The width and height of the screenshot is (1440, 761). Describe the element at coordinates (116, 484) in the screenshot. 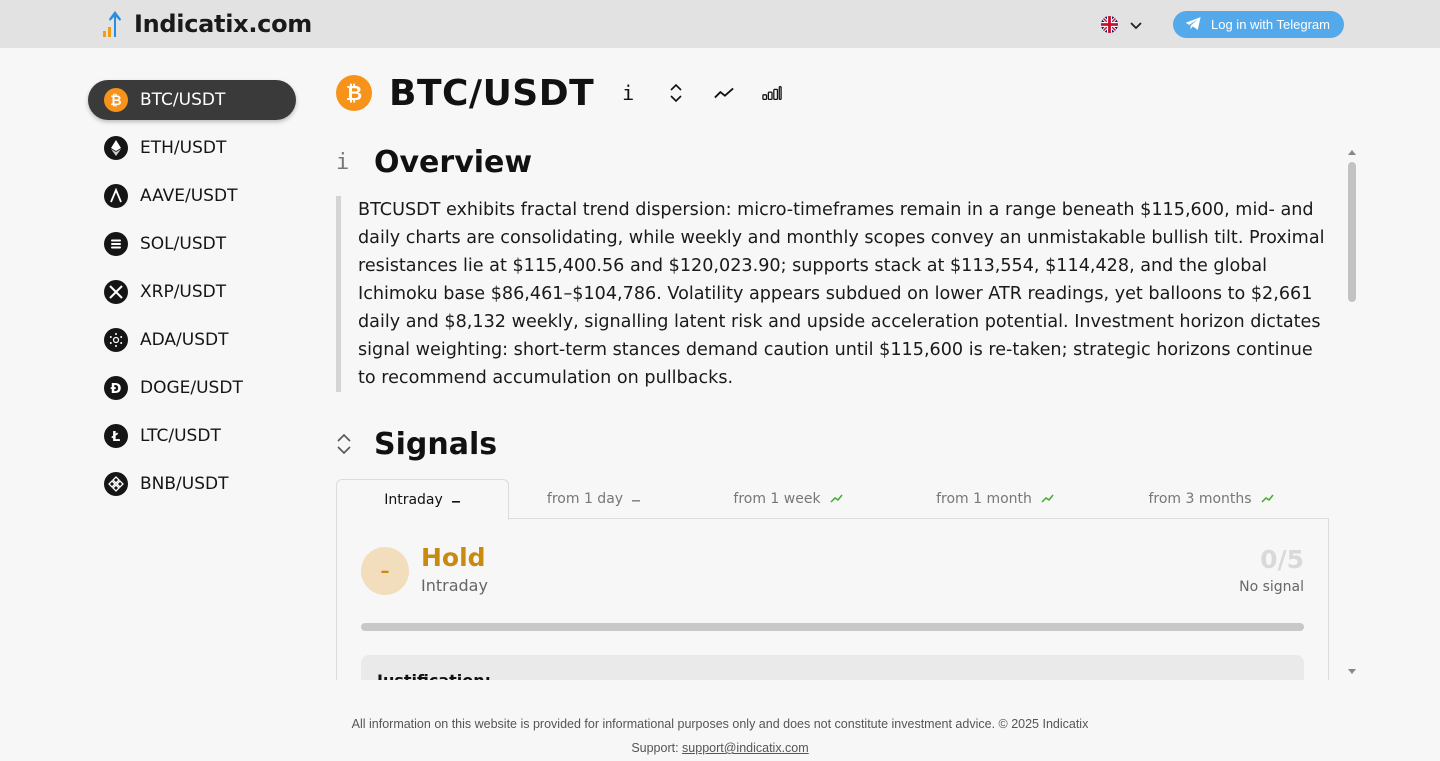

I see `bnb-icon` at that location.